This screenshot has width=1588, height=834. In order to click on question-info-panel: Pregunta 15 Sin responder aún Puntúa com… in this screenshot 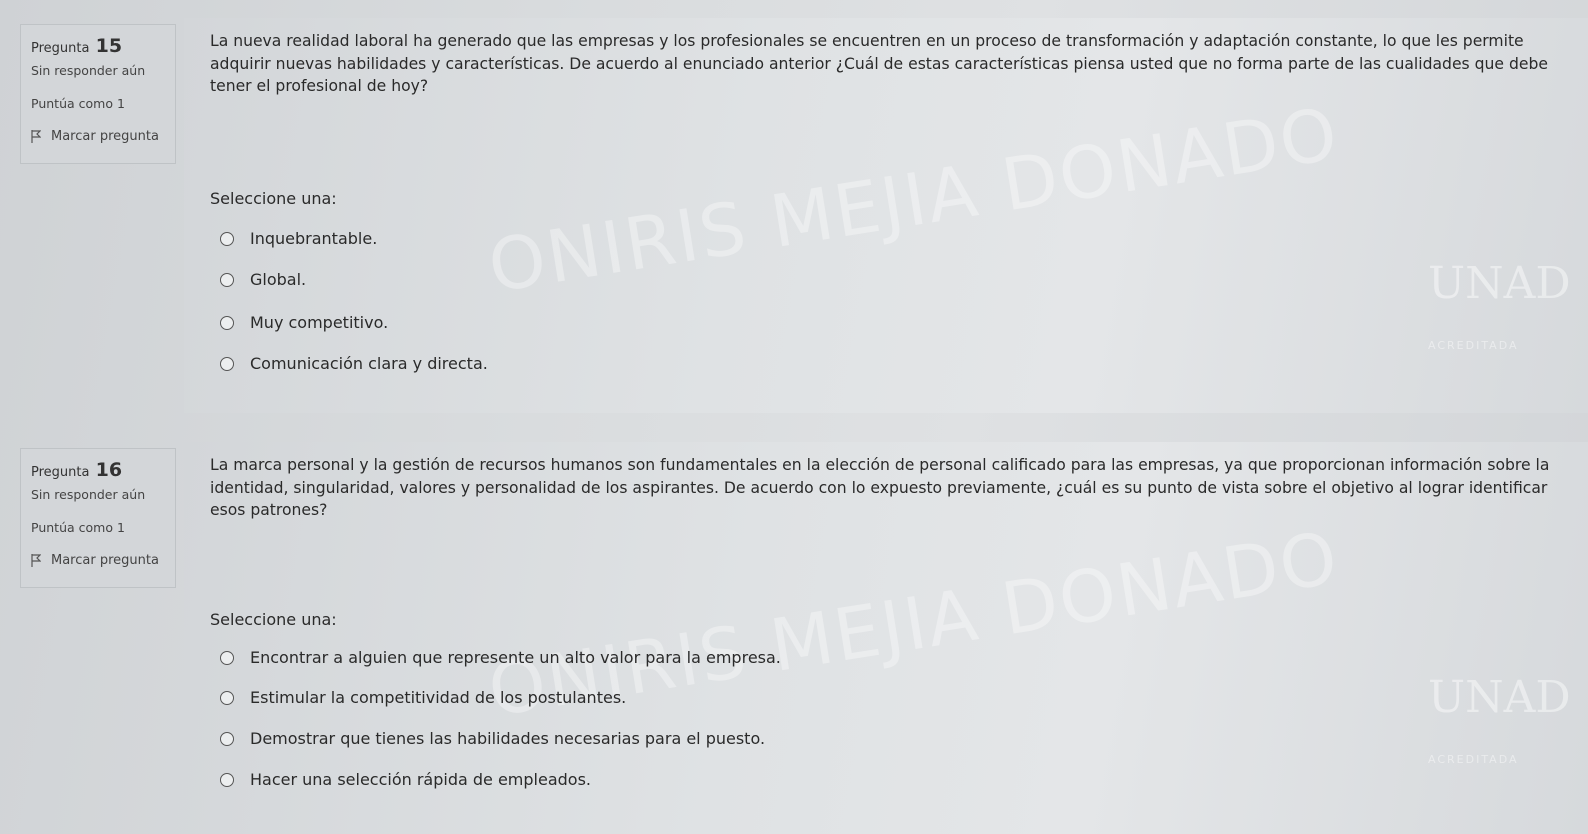, I will do `click(98, 94)`.